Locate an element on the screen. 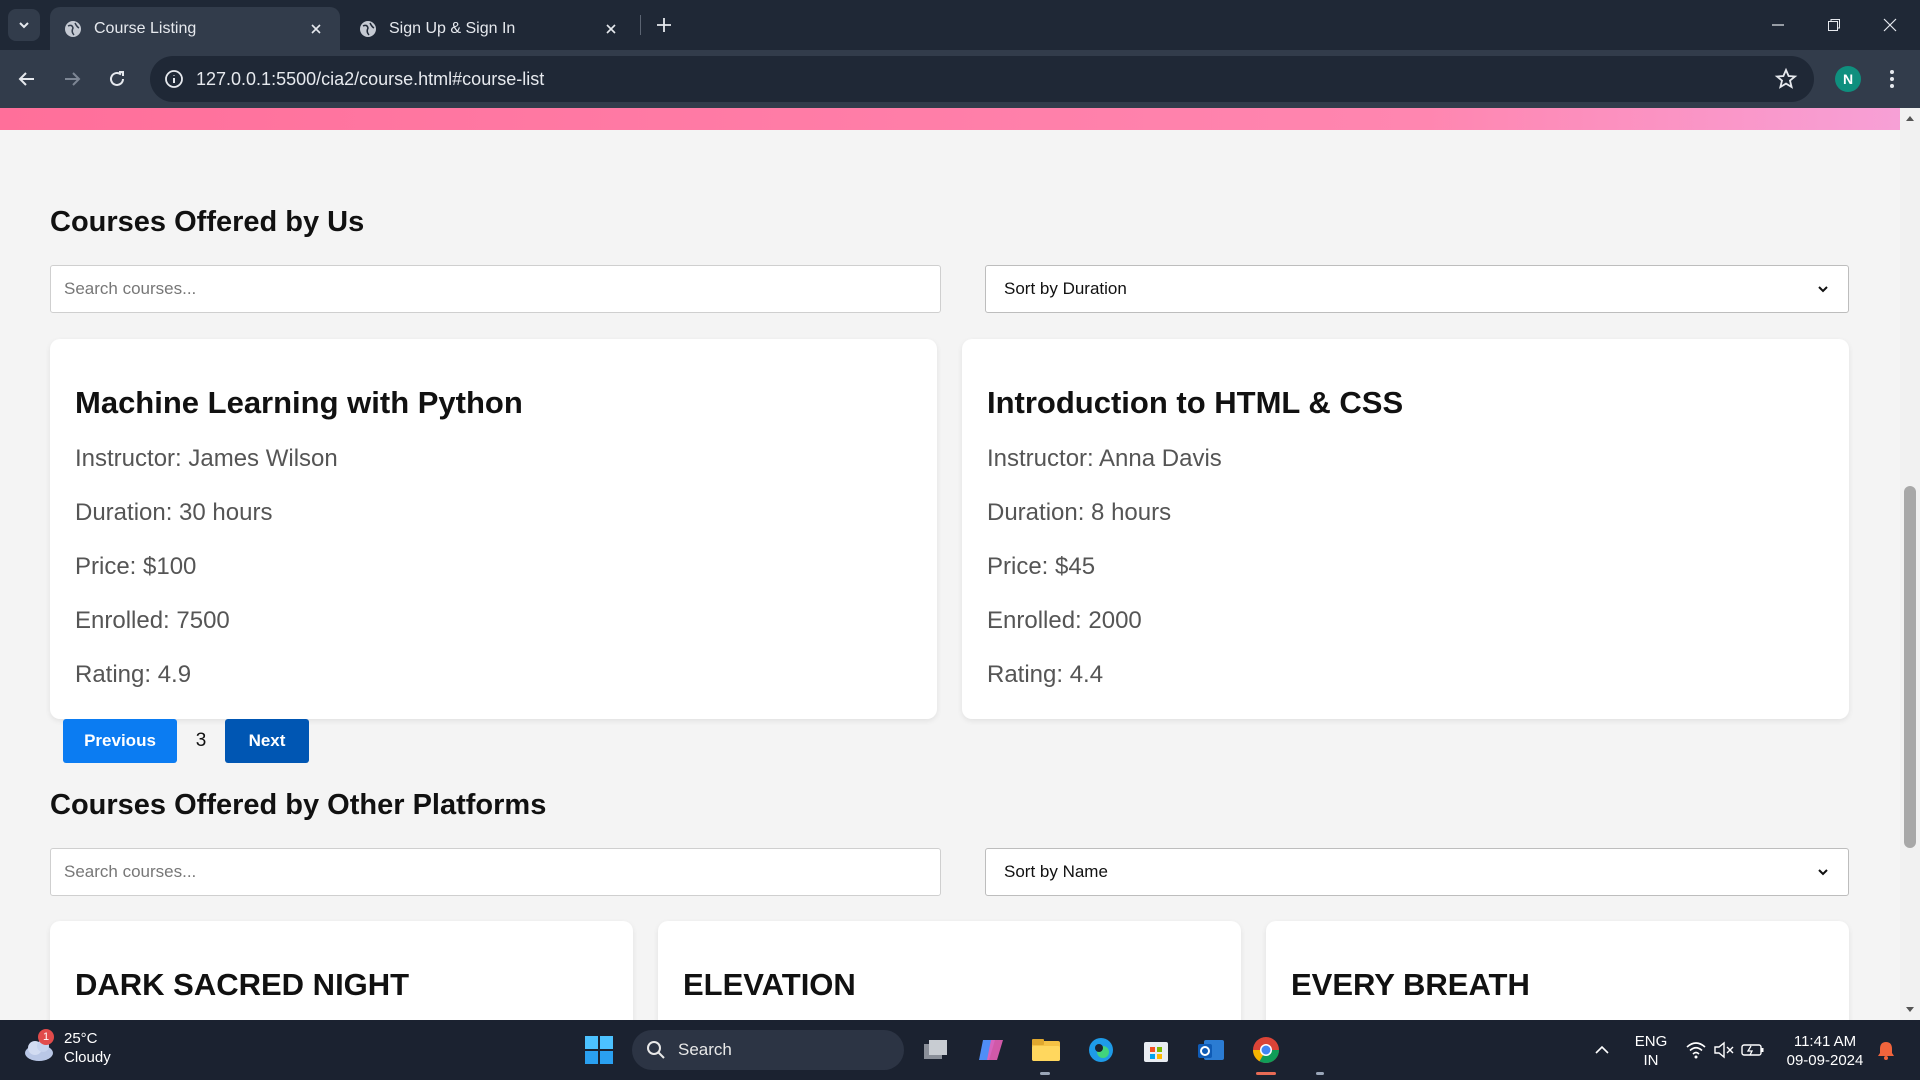  sort-selected-value: Sort by Name is located at coordinates (1056, 871).